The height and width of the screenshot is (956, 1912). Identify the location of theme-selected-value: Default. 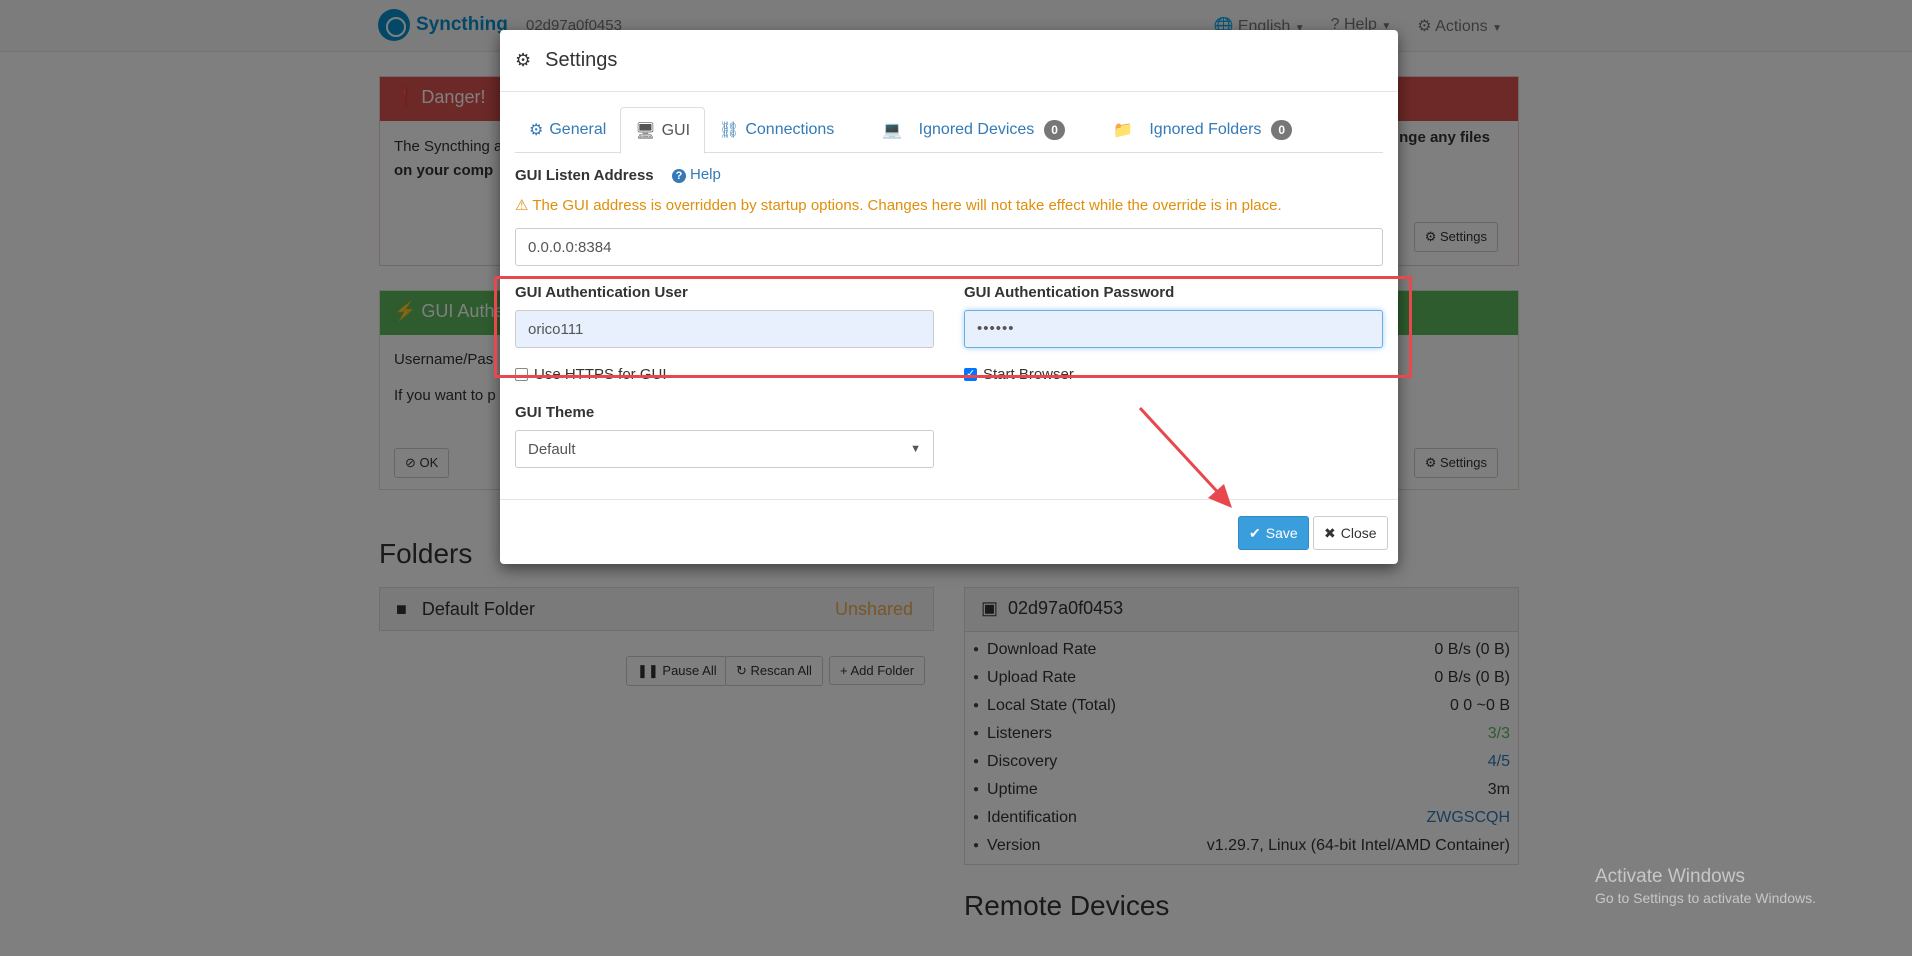
(552, 449).